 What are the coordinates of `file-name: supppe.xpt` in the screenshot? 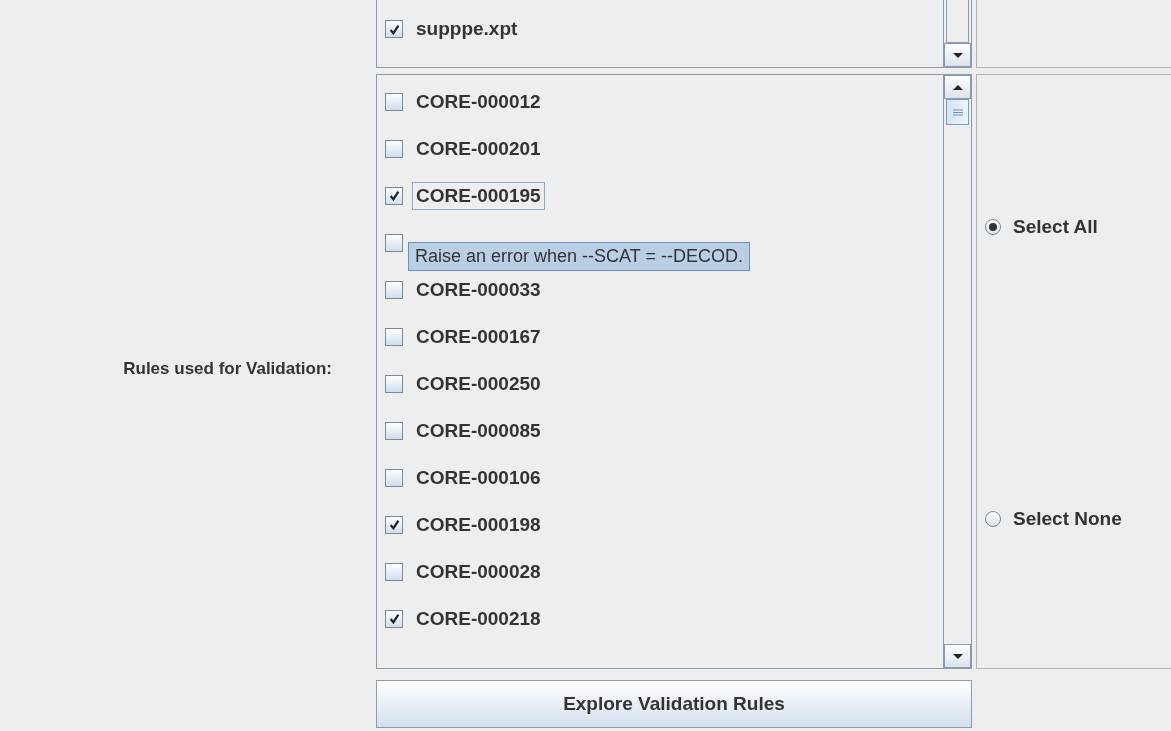 It's located at (467, 29).